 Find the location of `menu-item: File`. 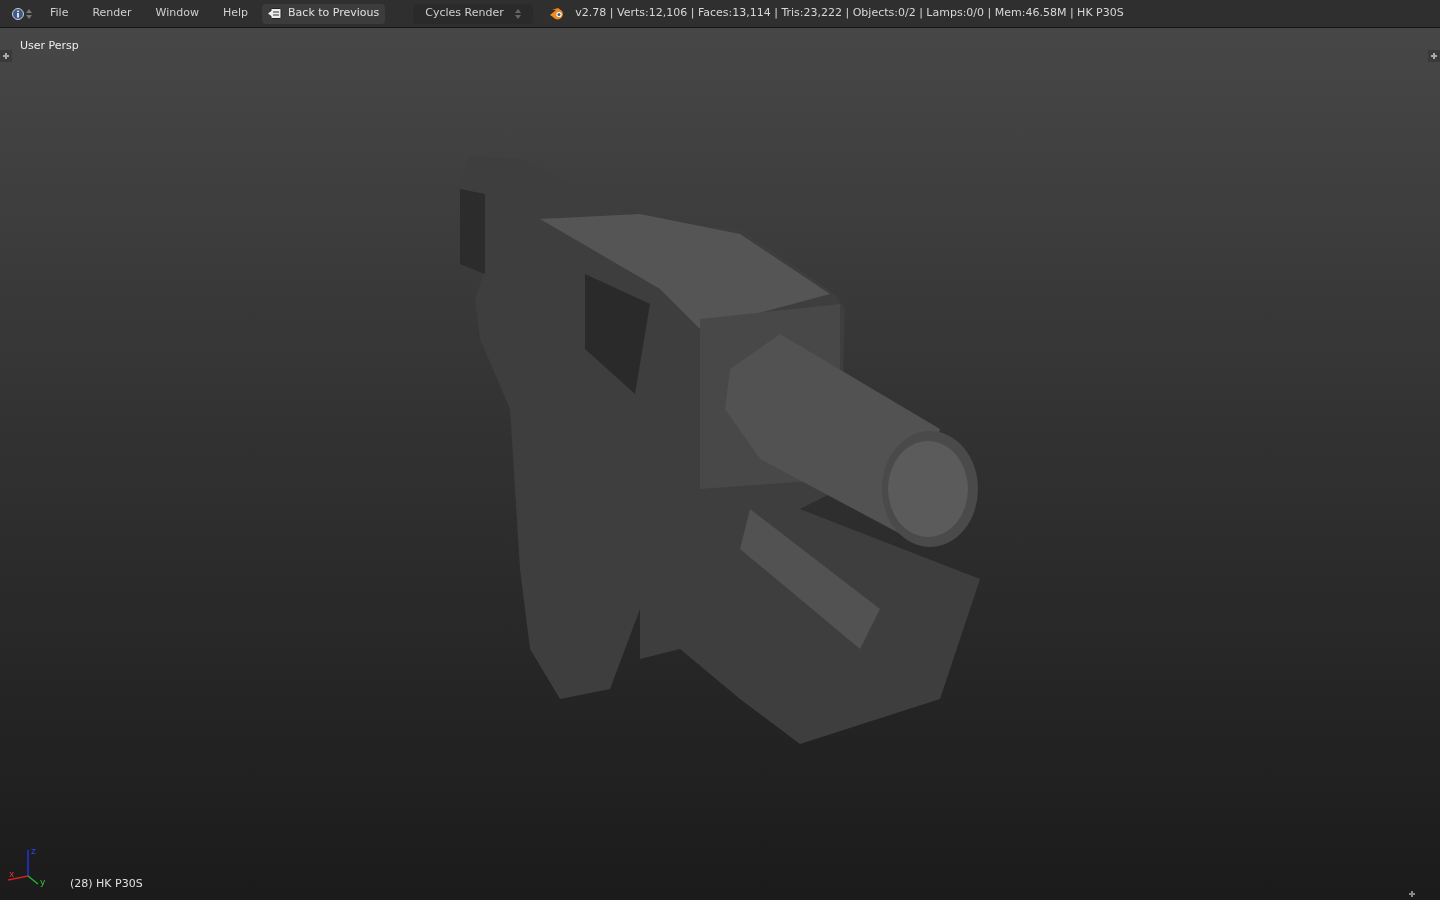

menu-item: File is located at coordinates (59, 13).